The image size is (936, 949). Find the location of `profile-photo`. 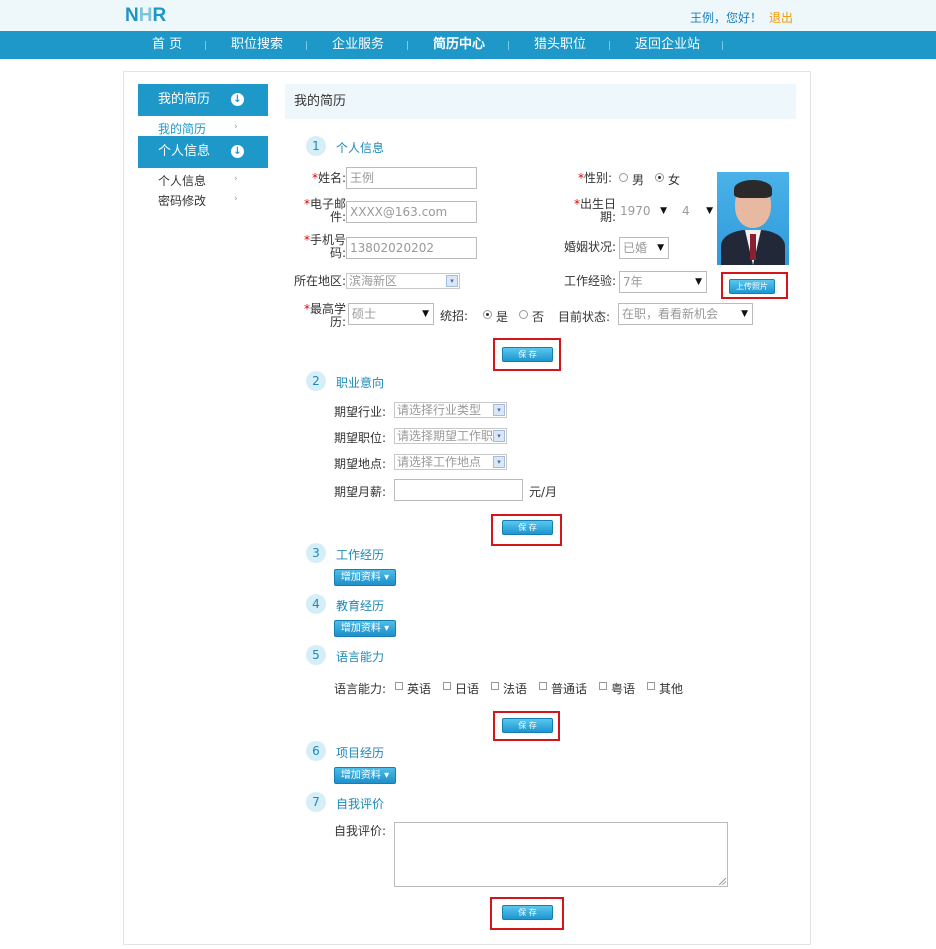

profile-photo is located at coordinates (753, 218).